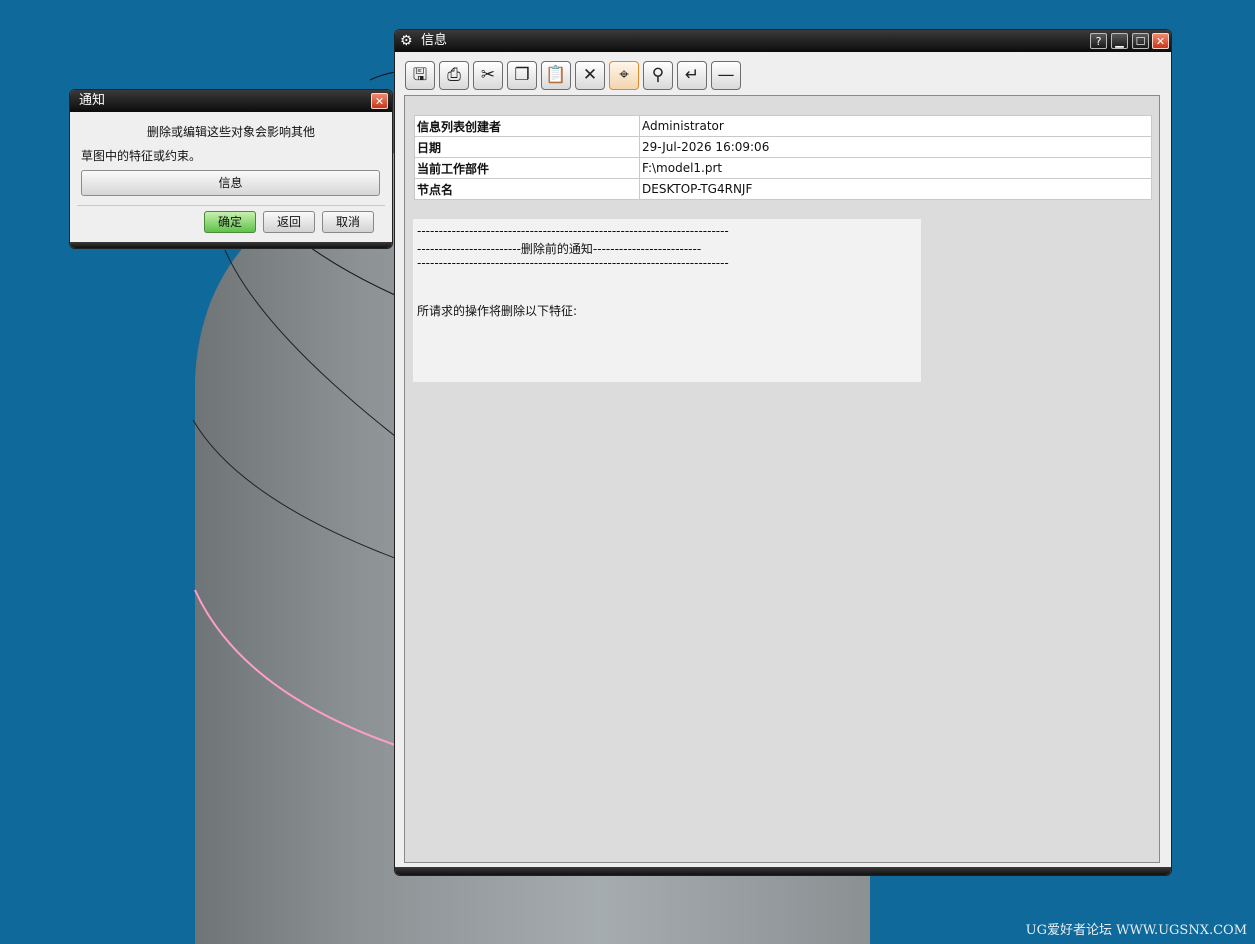 The image size is (1255, 944). I want to click on paste-icon: 📋, so click(556, 75).